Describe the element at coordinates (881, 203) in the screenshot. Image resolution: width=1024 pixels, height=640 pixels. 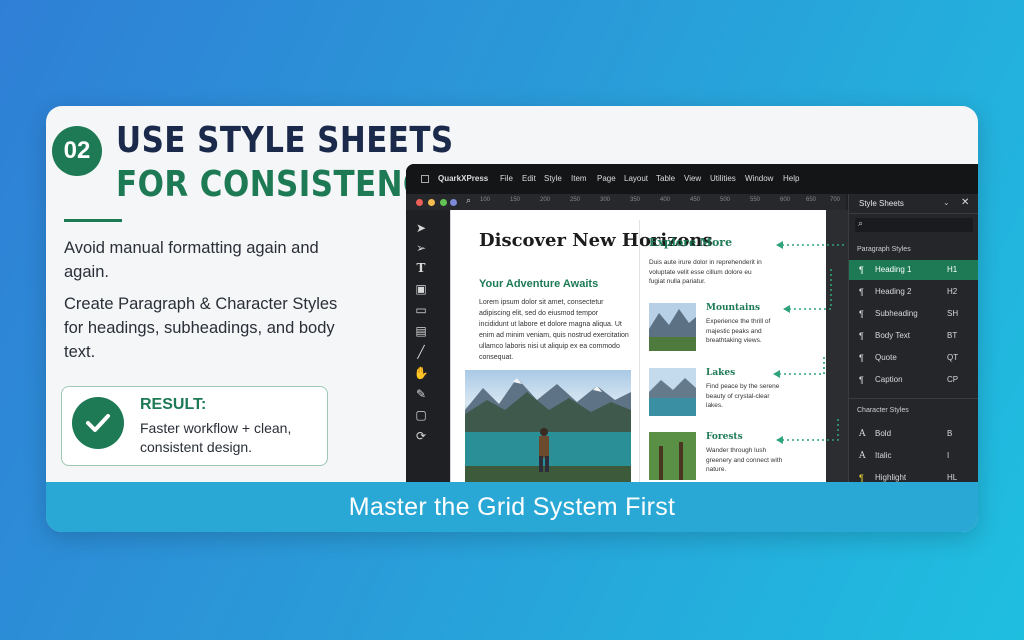
I see `panel-title: Style Sheets` at that location.